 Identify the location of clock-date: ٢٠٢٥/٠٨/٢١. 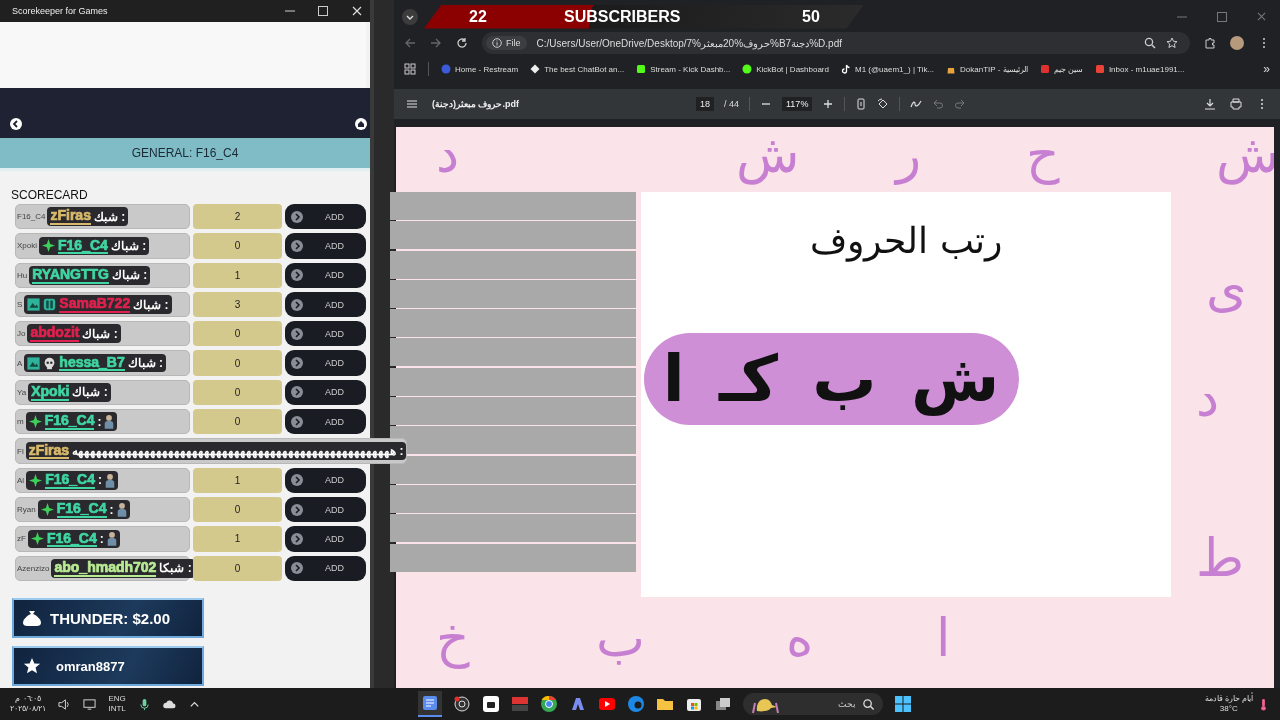
(28, 709).